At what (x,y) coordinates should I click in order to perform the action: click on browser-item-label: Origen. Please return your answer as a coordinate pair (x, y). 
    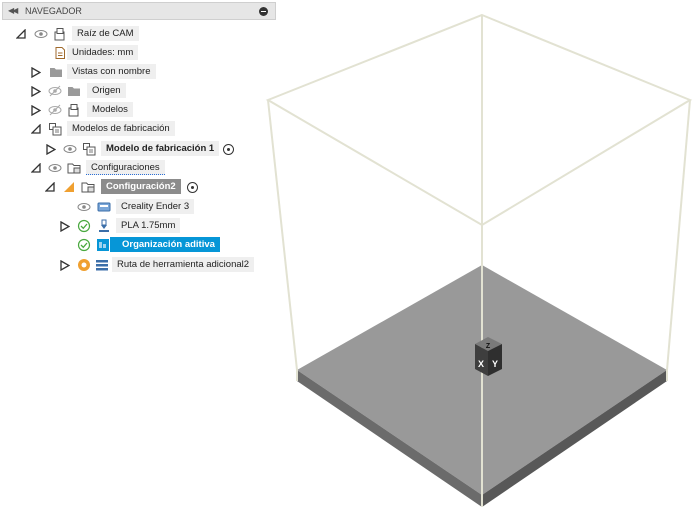
    Looking at the image, I should click on (106, 90).